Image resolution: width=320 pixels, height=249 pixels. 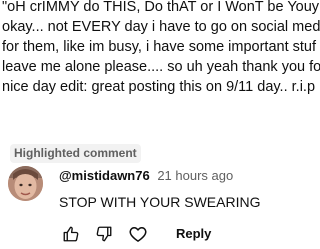 I want to click on reply-button: Reply, so click(x=193, y=234).